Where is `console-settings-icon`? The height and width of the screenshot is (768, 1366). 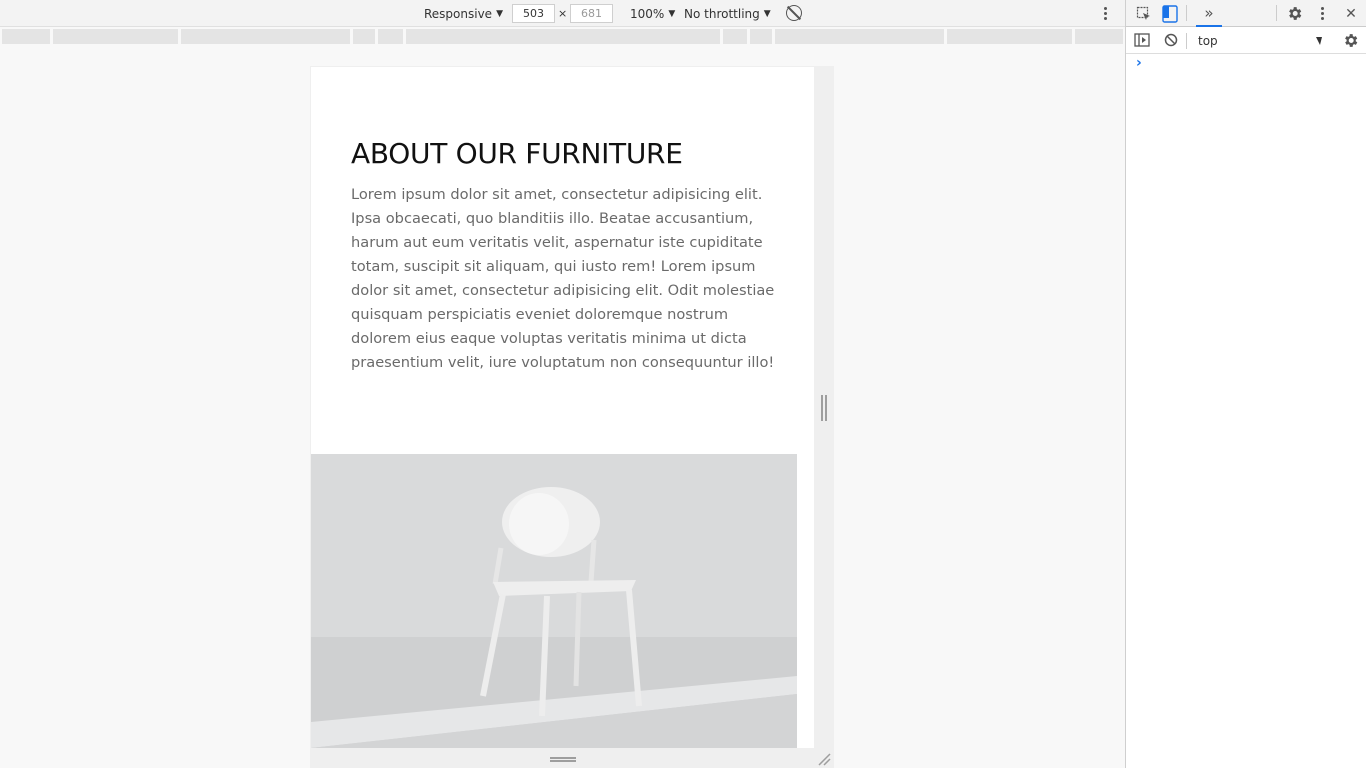 console-settings-icon is located at coordinates (1350, 40).